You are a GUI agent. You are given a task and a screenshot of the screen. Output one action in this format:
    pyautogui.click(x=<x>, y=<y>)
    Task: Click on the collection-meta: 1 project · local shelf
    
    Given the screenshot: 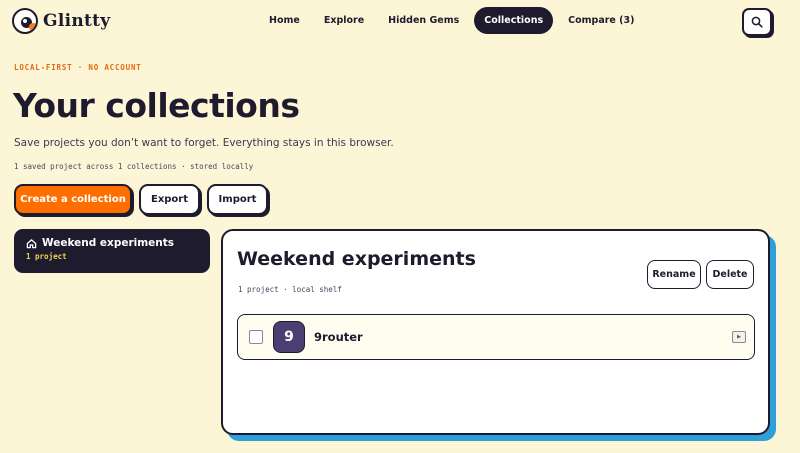 What is the action you would take?
    pyautogui.click(x=290, y=289)
    